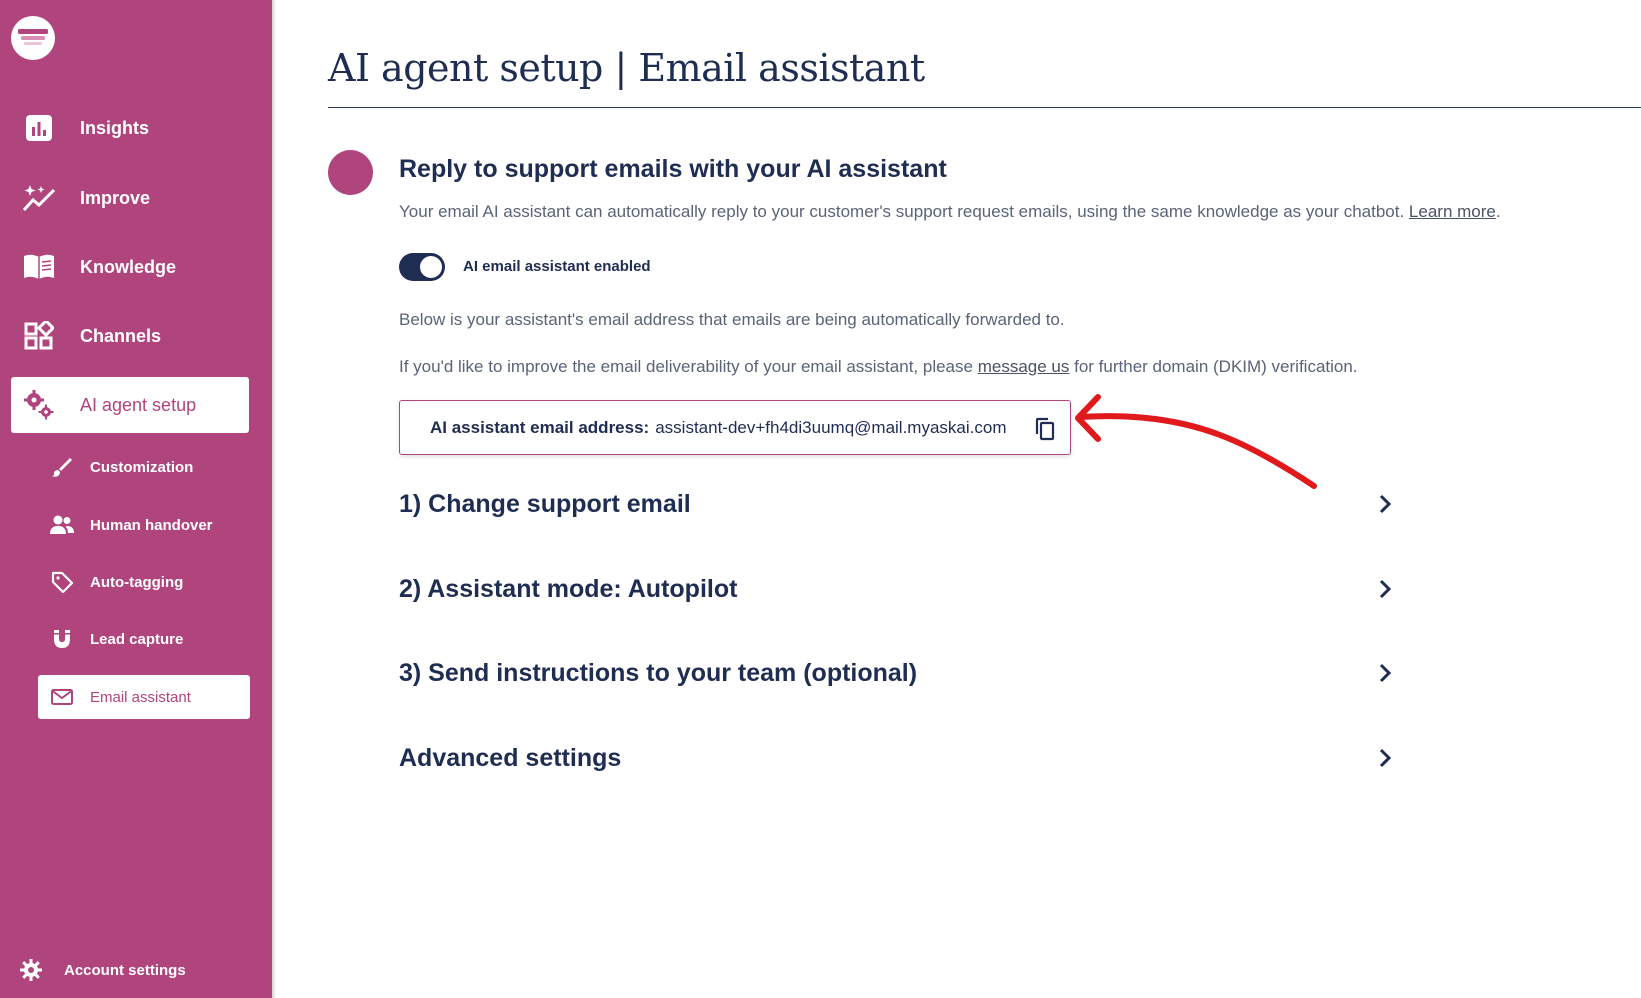  What do you see at coordinates (39, 128) in the screenshot?
I see `bar-chart-icon` at bounding box center [39, 128].